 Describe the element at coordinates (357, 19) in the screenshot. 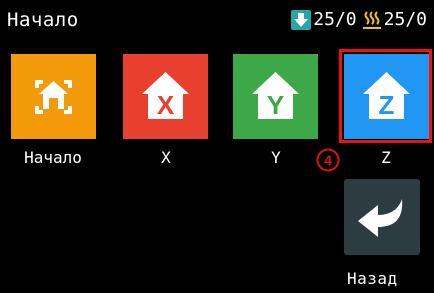

I see `temperature-status: 25/0 25/0` at that location.